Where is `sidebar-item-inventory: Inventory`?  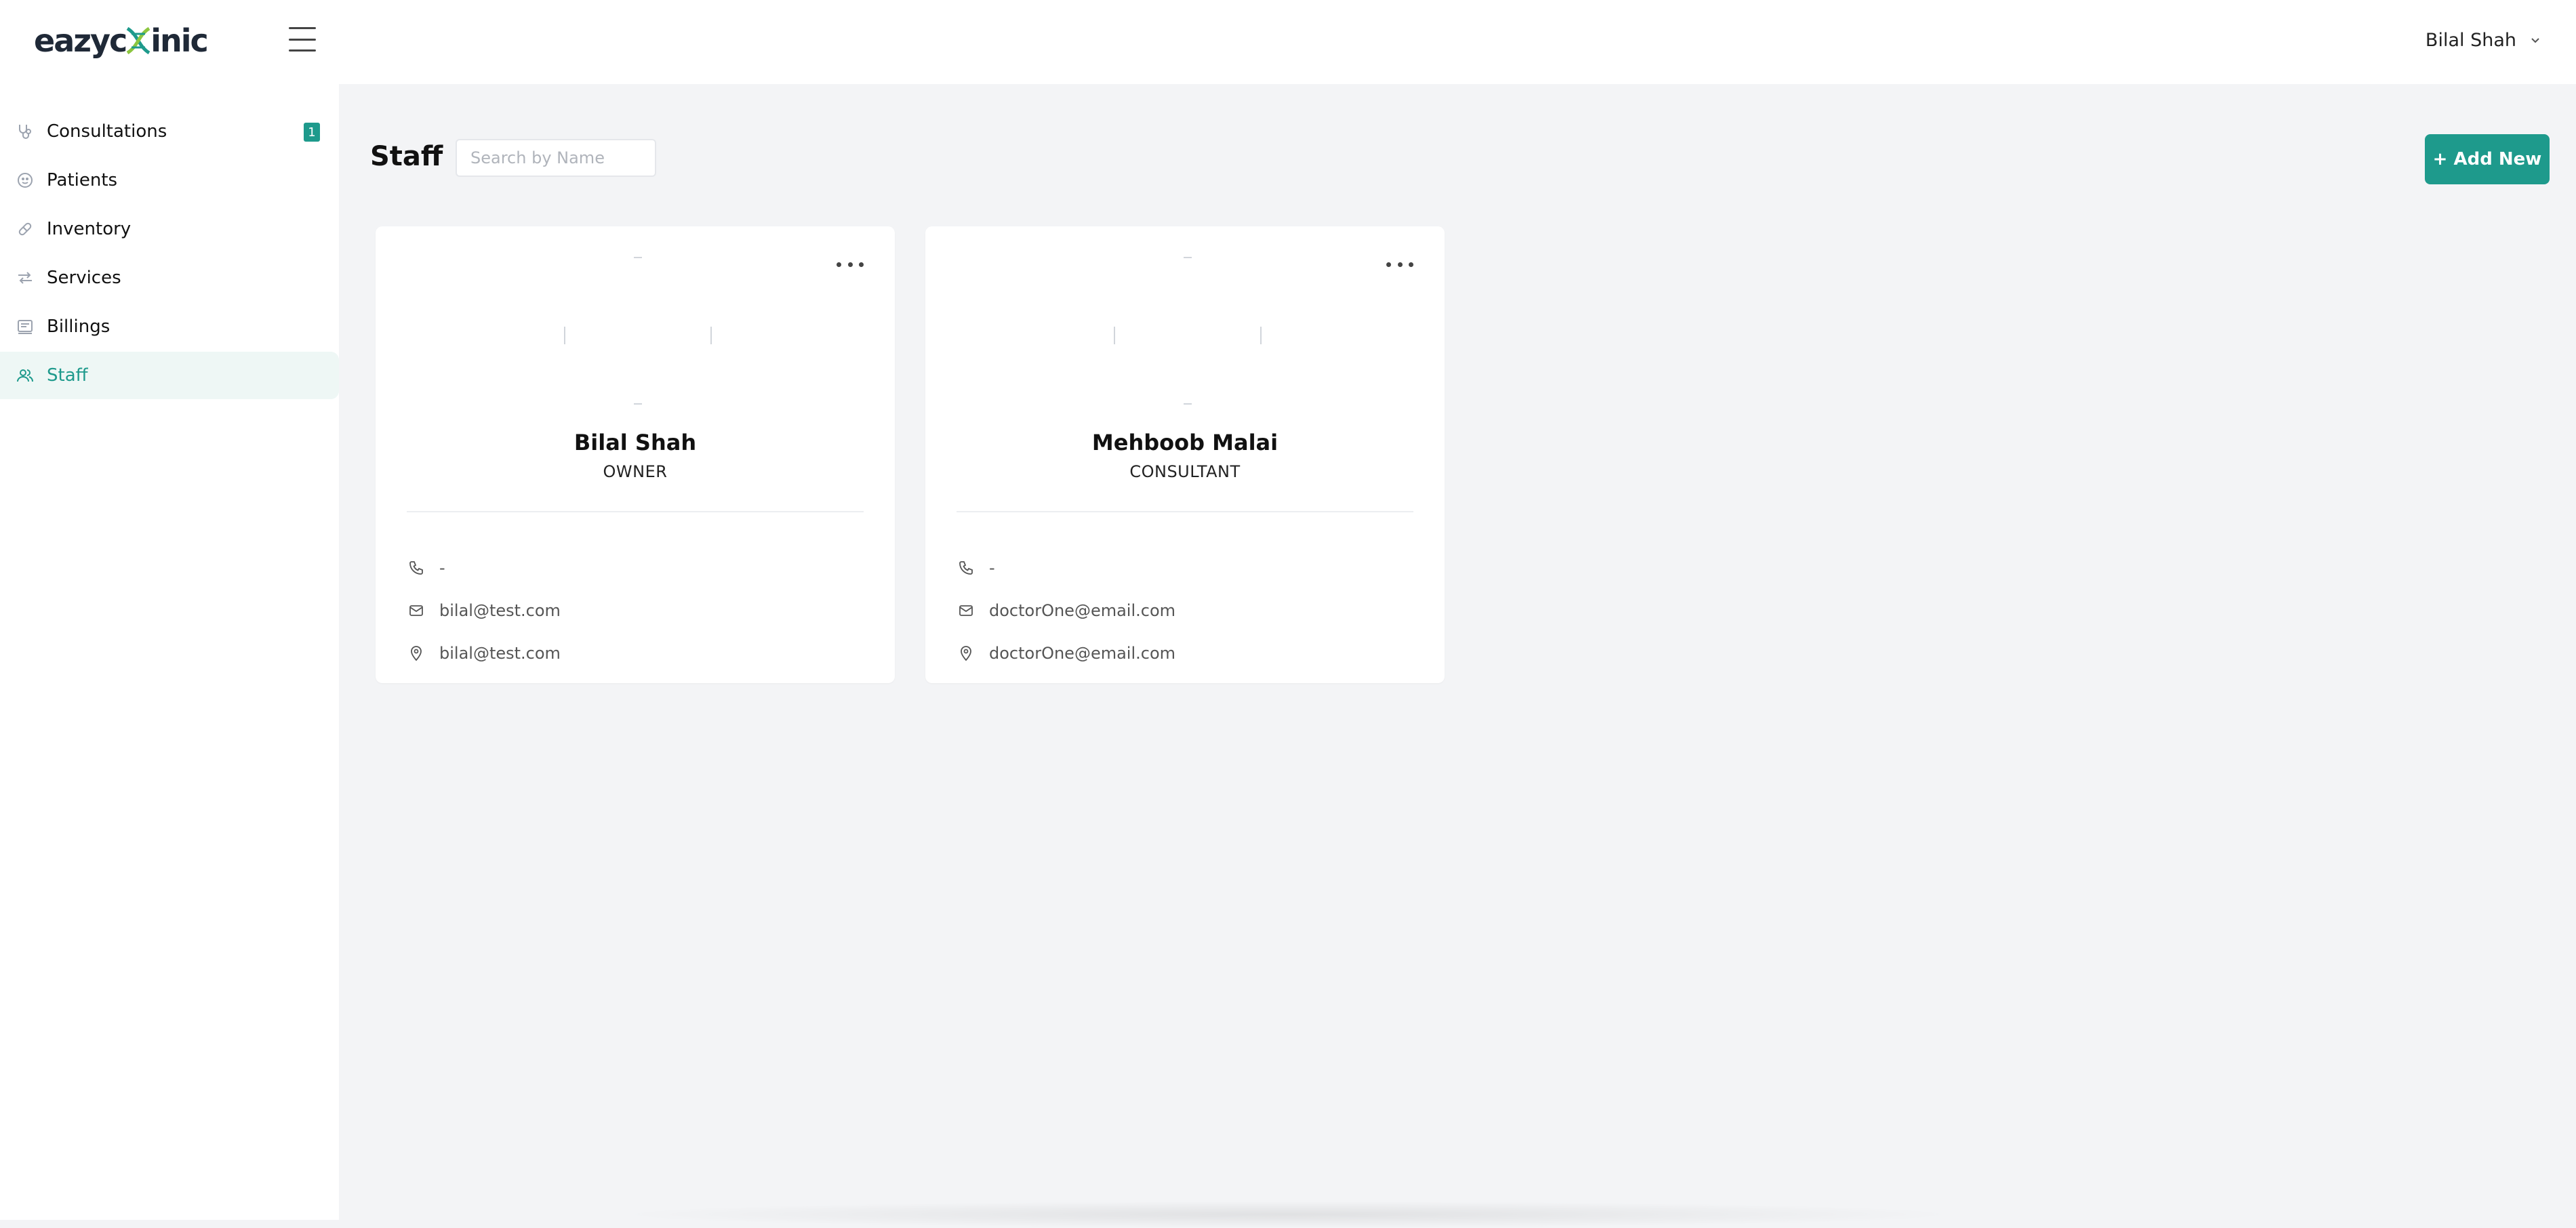 sidebar-item-inventory: Inventory is located at coordinates (169, 229).